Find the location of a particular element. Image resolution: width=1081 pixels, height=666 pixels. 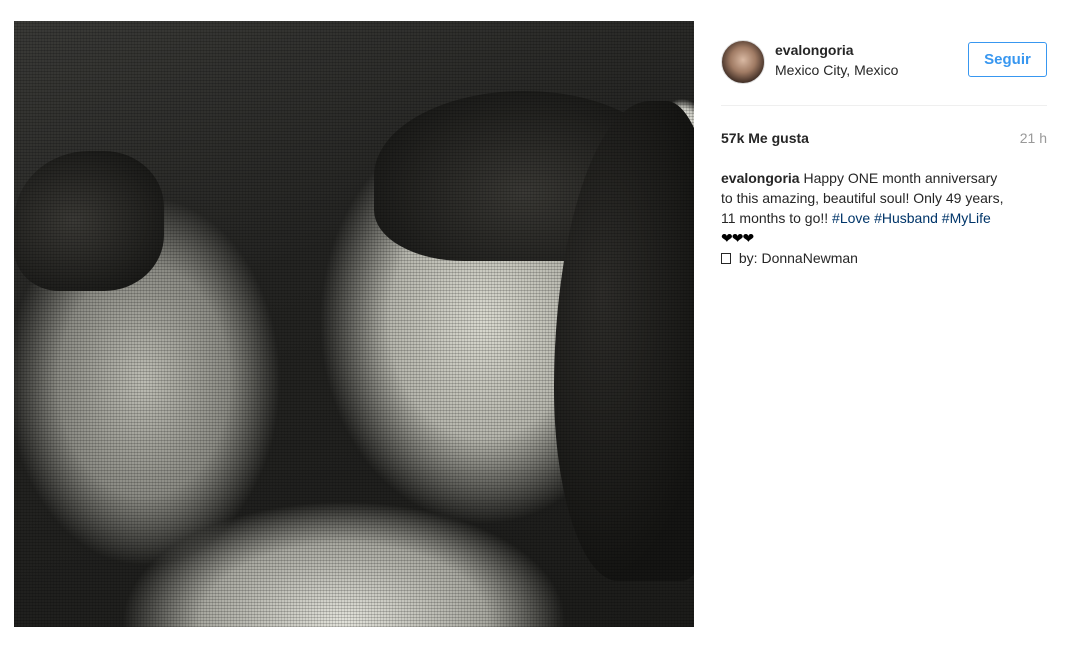

location-link: Mexico City, Mexico is located at coordinates (836, 70).